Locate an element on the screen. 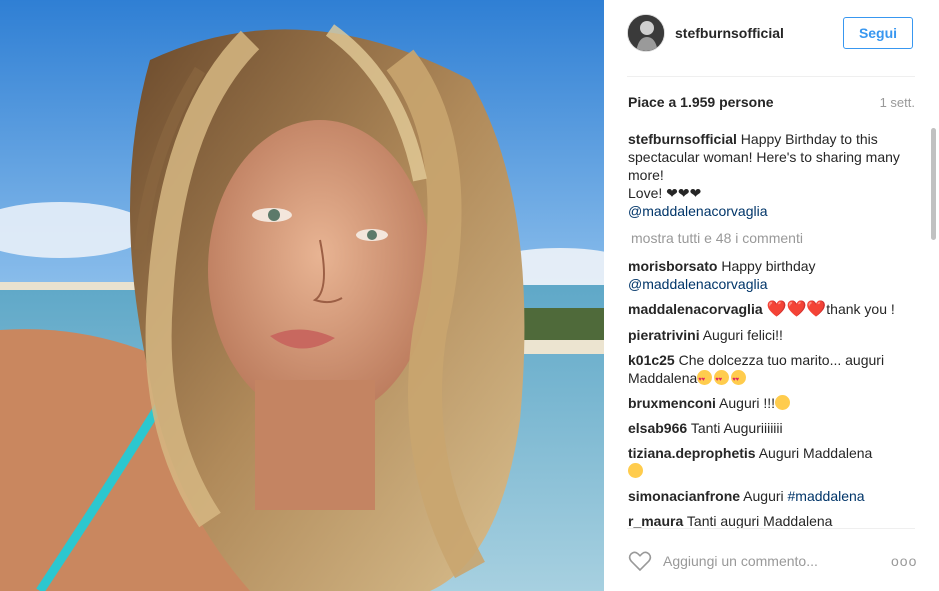 Image resolution: width=939 pixels, height=591 pixels. comment-text: Auguri felici!! is located at coordinates (742, 335).